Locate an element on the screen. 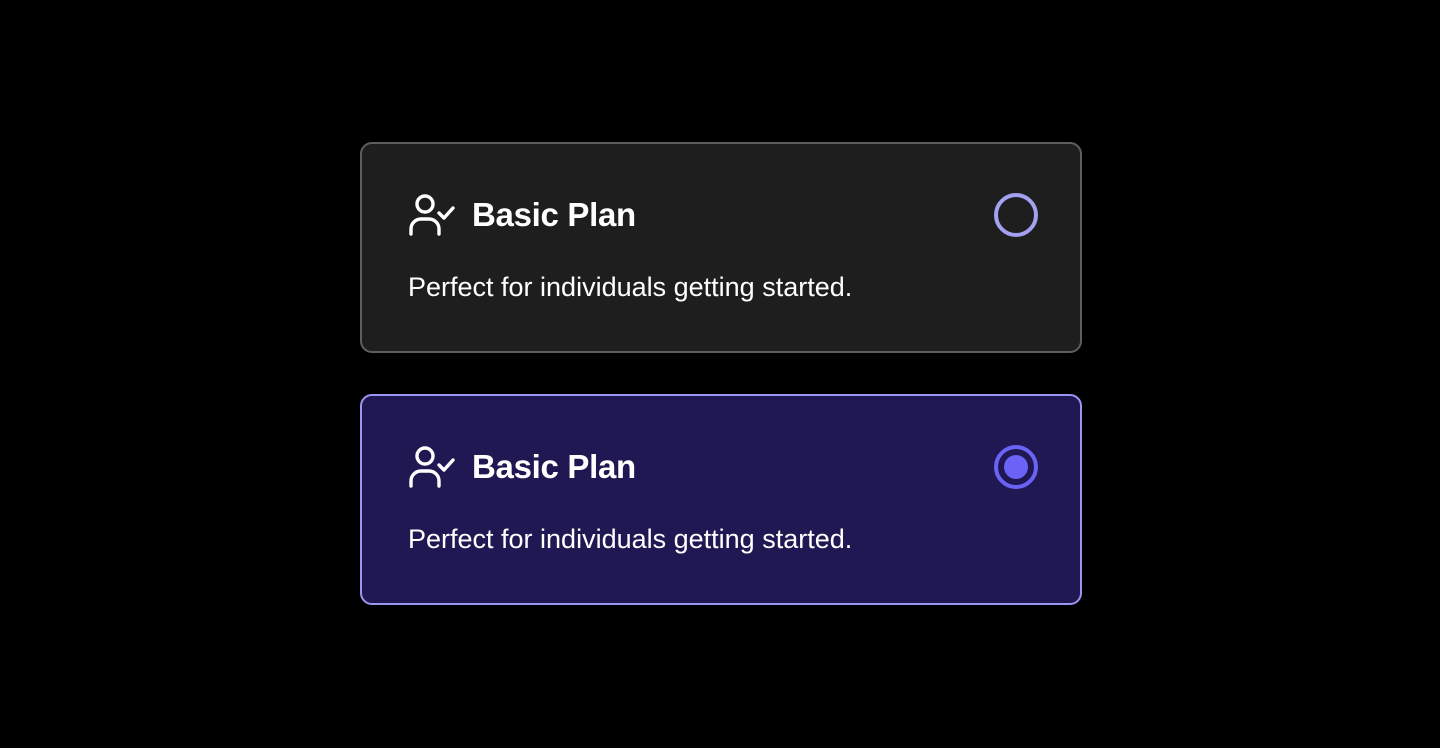 This screenshot has height=748, width=1440. plan-radio-checked is located at coordinates (1016, 467).